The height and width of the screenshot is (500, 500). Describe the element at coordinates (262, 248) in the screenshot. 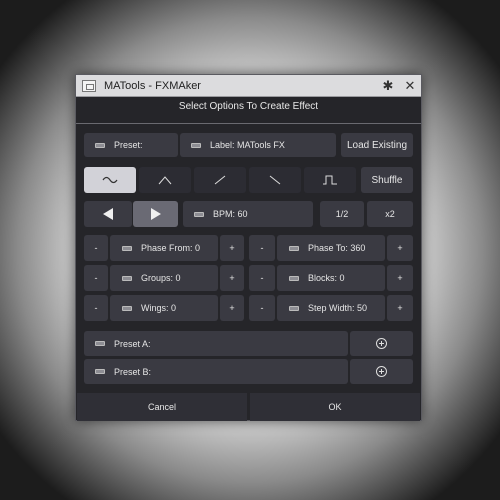

I see `phase-to-minus-button: -` at that location.